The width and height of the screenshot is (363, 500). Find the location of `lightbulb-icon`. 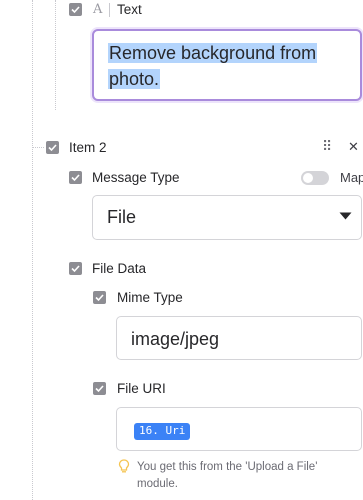

lightbulb-icon is located at coordinates (124, 466).